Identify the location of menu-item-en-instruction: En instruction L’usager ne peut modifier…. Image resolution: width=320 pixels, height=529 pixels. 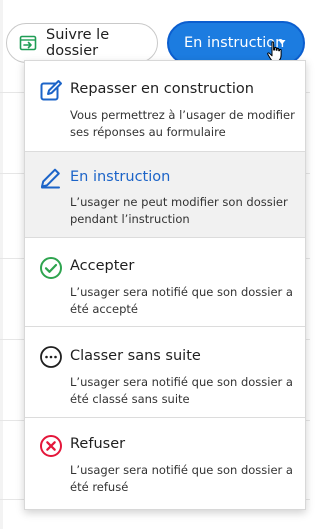
(165, 195).